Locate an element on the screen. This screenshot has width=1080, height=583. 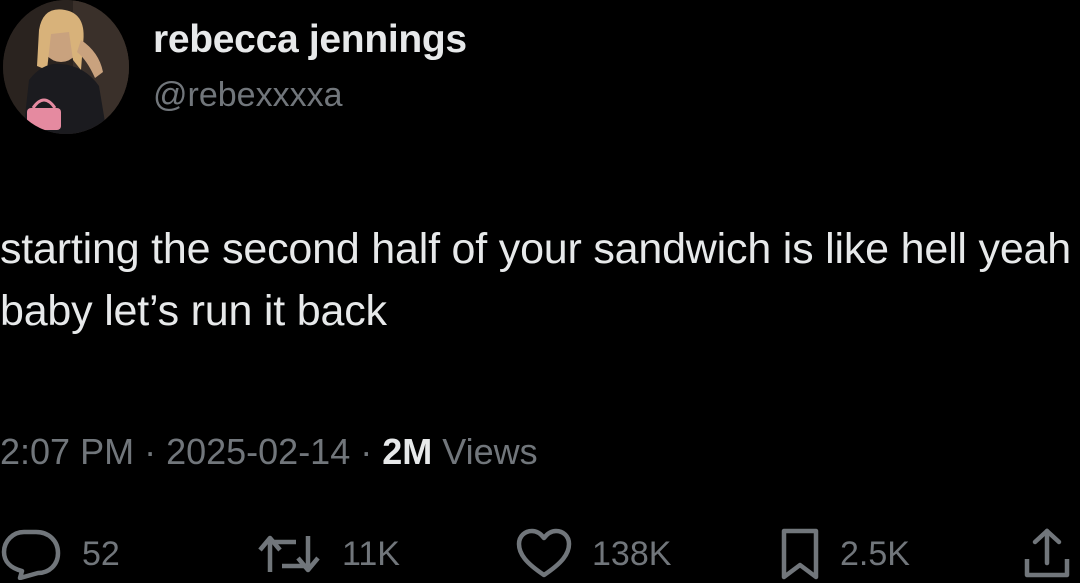
retweet-count: 11K is located at coordinates (371, 553).